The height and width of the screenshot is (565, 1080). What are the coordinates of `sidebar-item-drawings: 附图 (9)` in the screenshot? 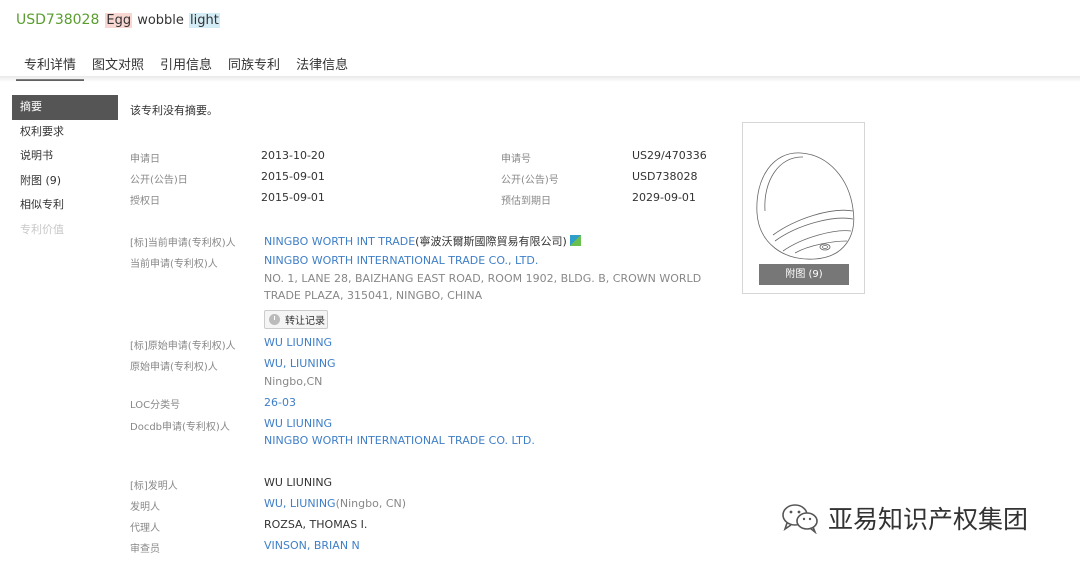 It's located at (65, 181).